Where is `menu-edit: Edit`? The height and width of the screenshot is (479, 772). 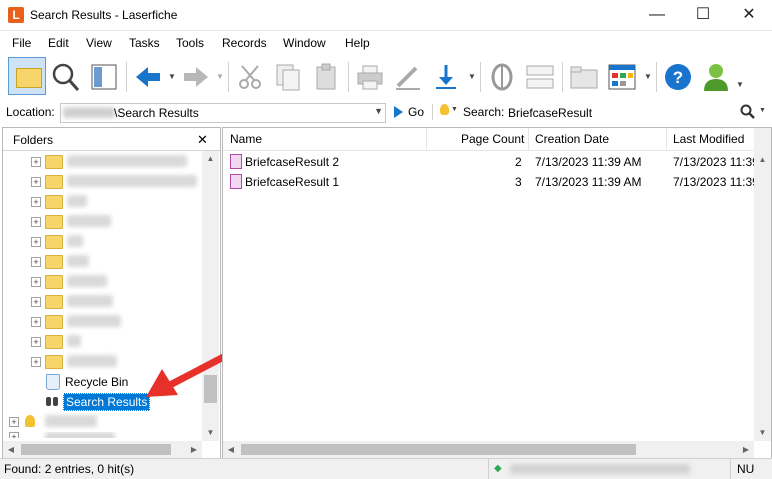 menu-edit: Edit is located at coordinates (58, 43).